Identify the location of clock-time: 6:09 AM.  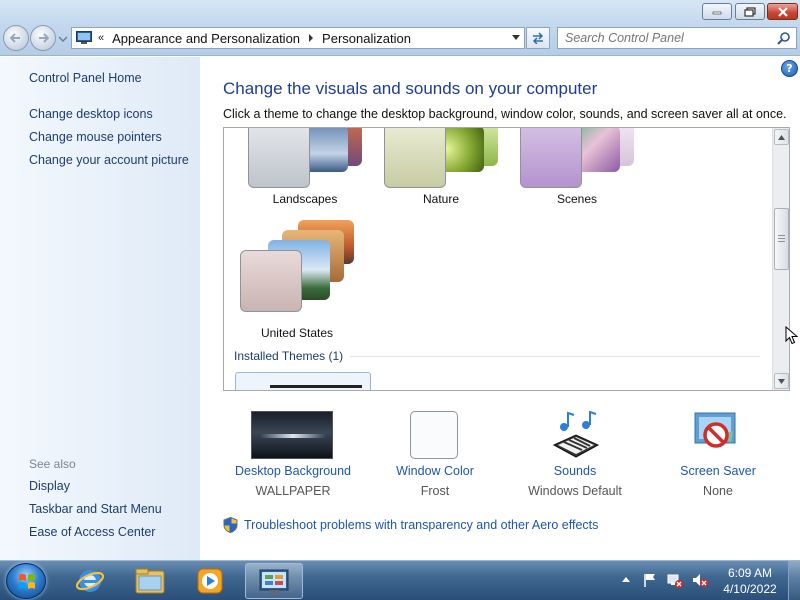
(750, 573).